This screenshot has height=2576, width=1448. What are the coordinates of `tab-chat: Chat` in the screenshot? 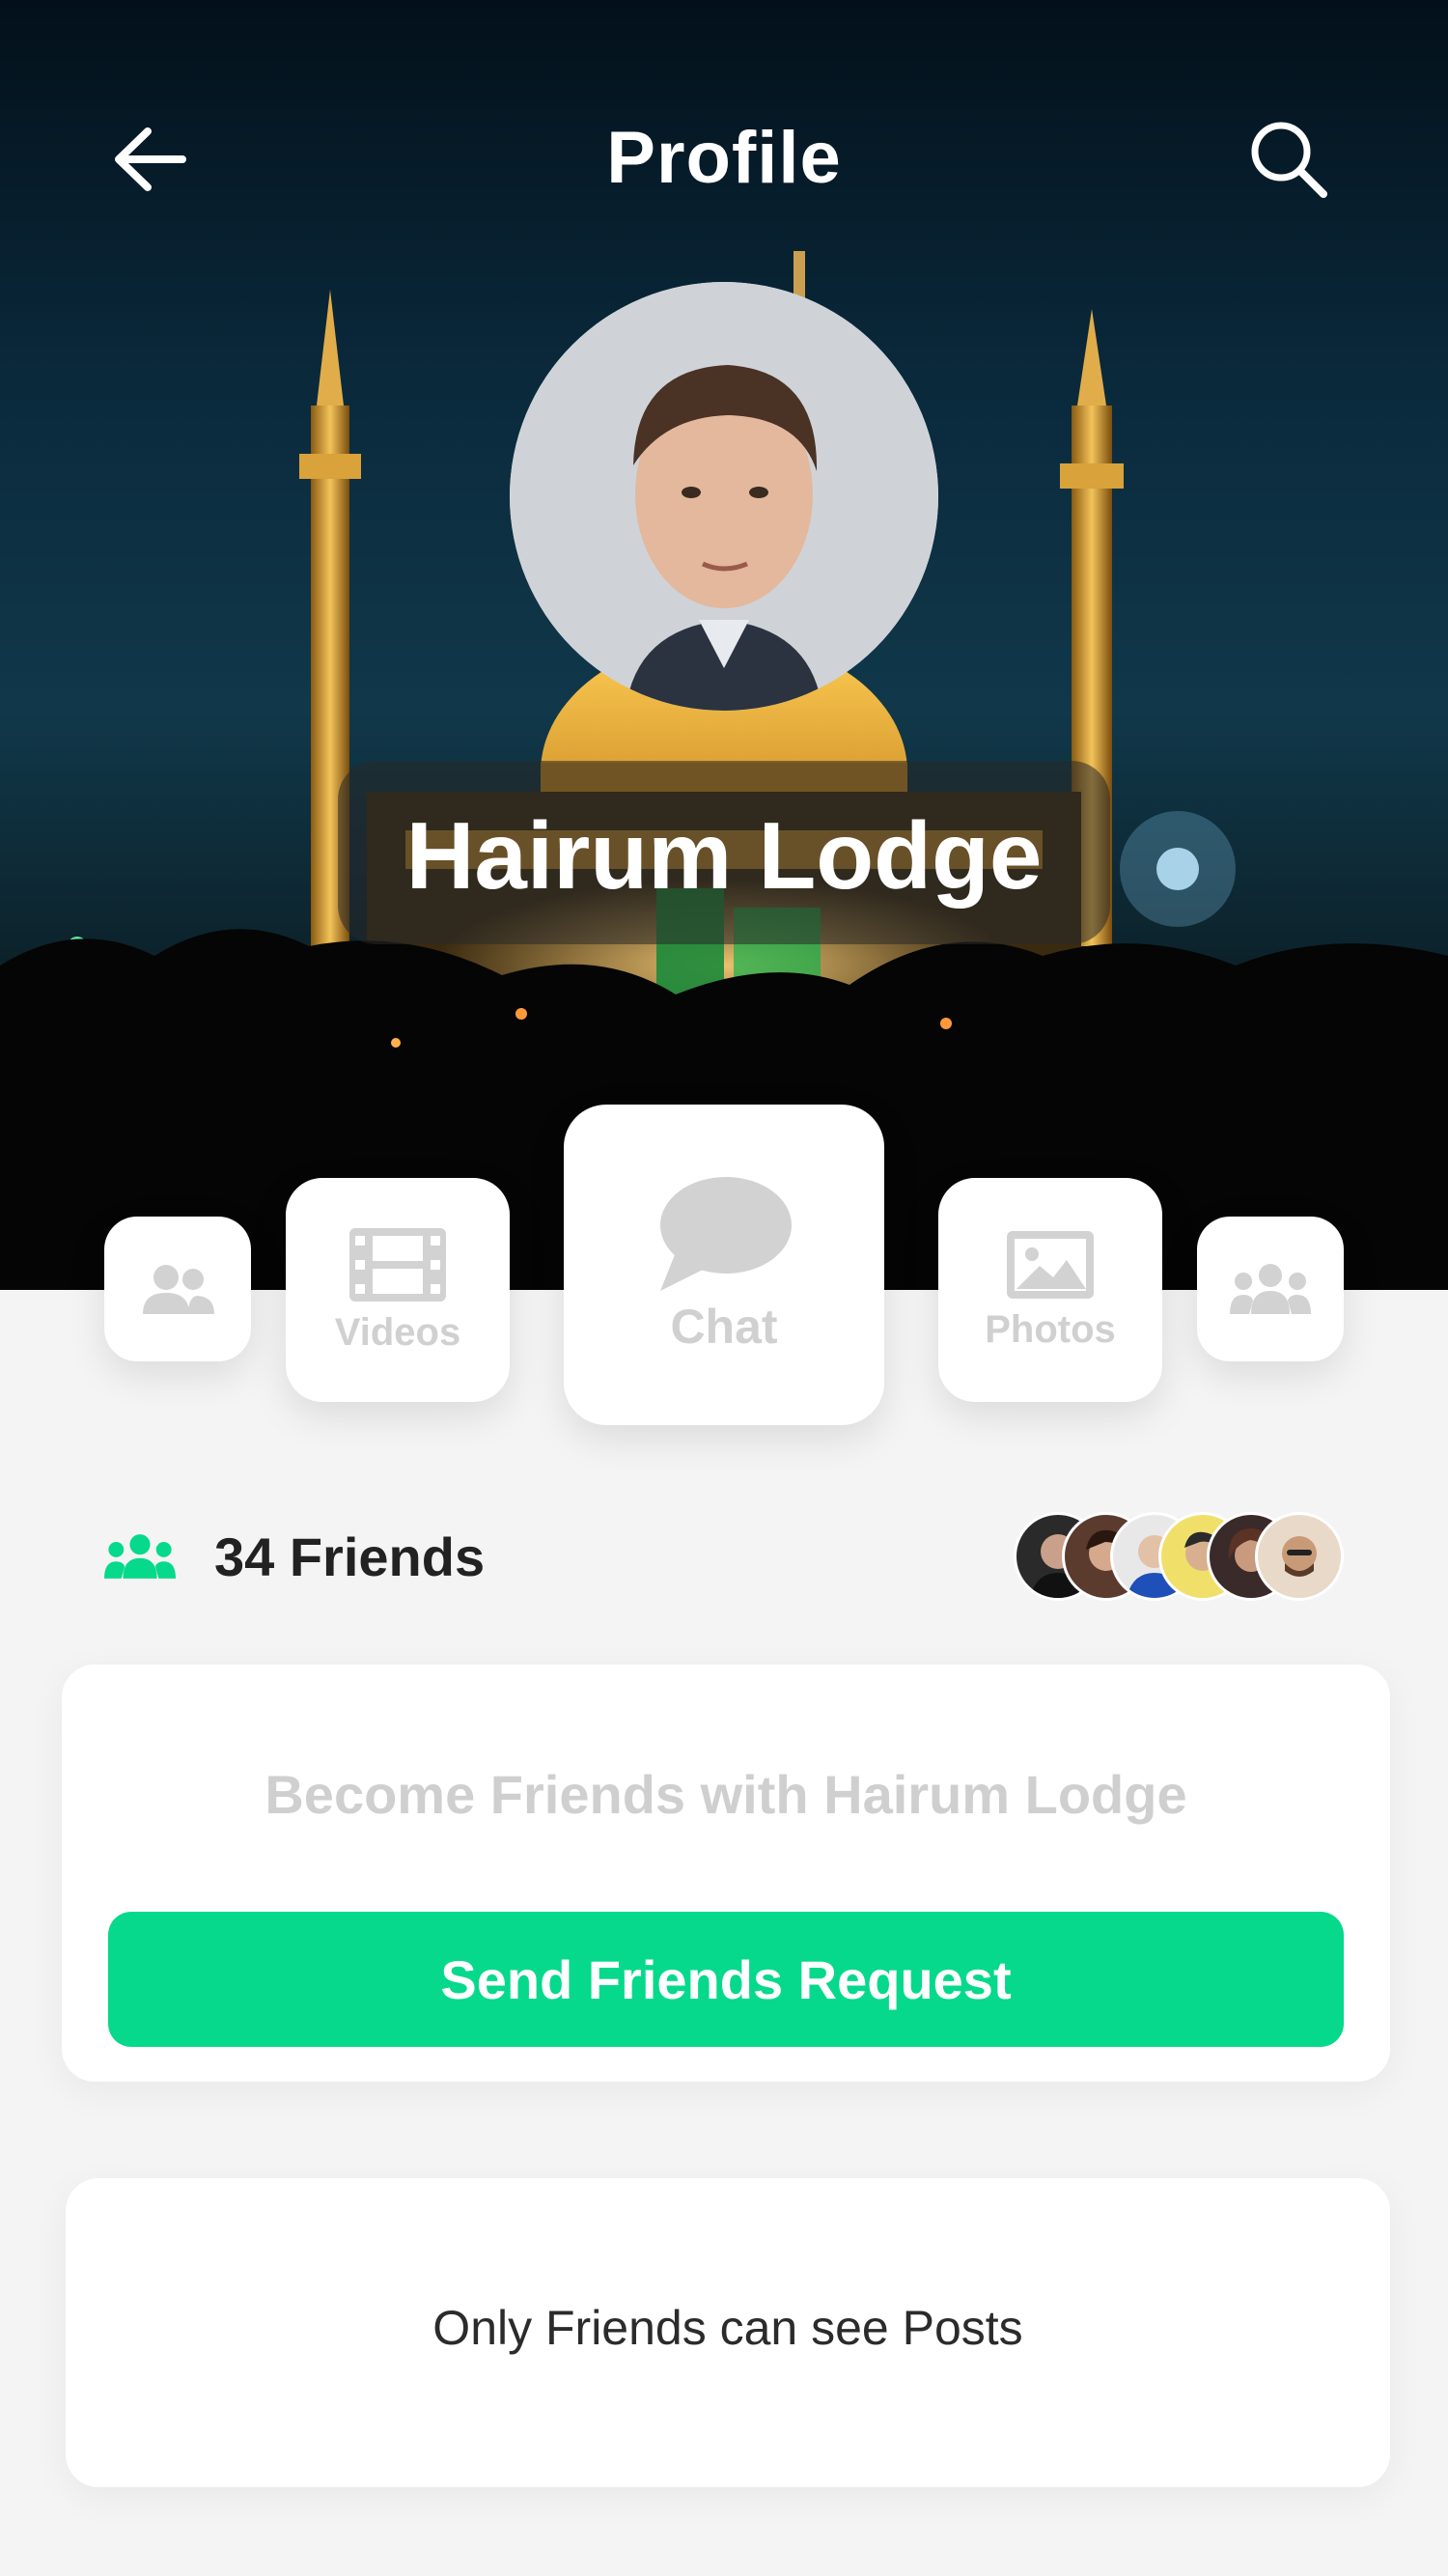 It's located at (724, 1265).